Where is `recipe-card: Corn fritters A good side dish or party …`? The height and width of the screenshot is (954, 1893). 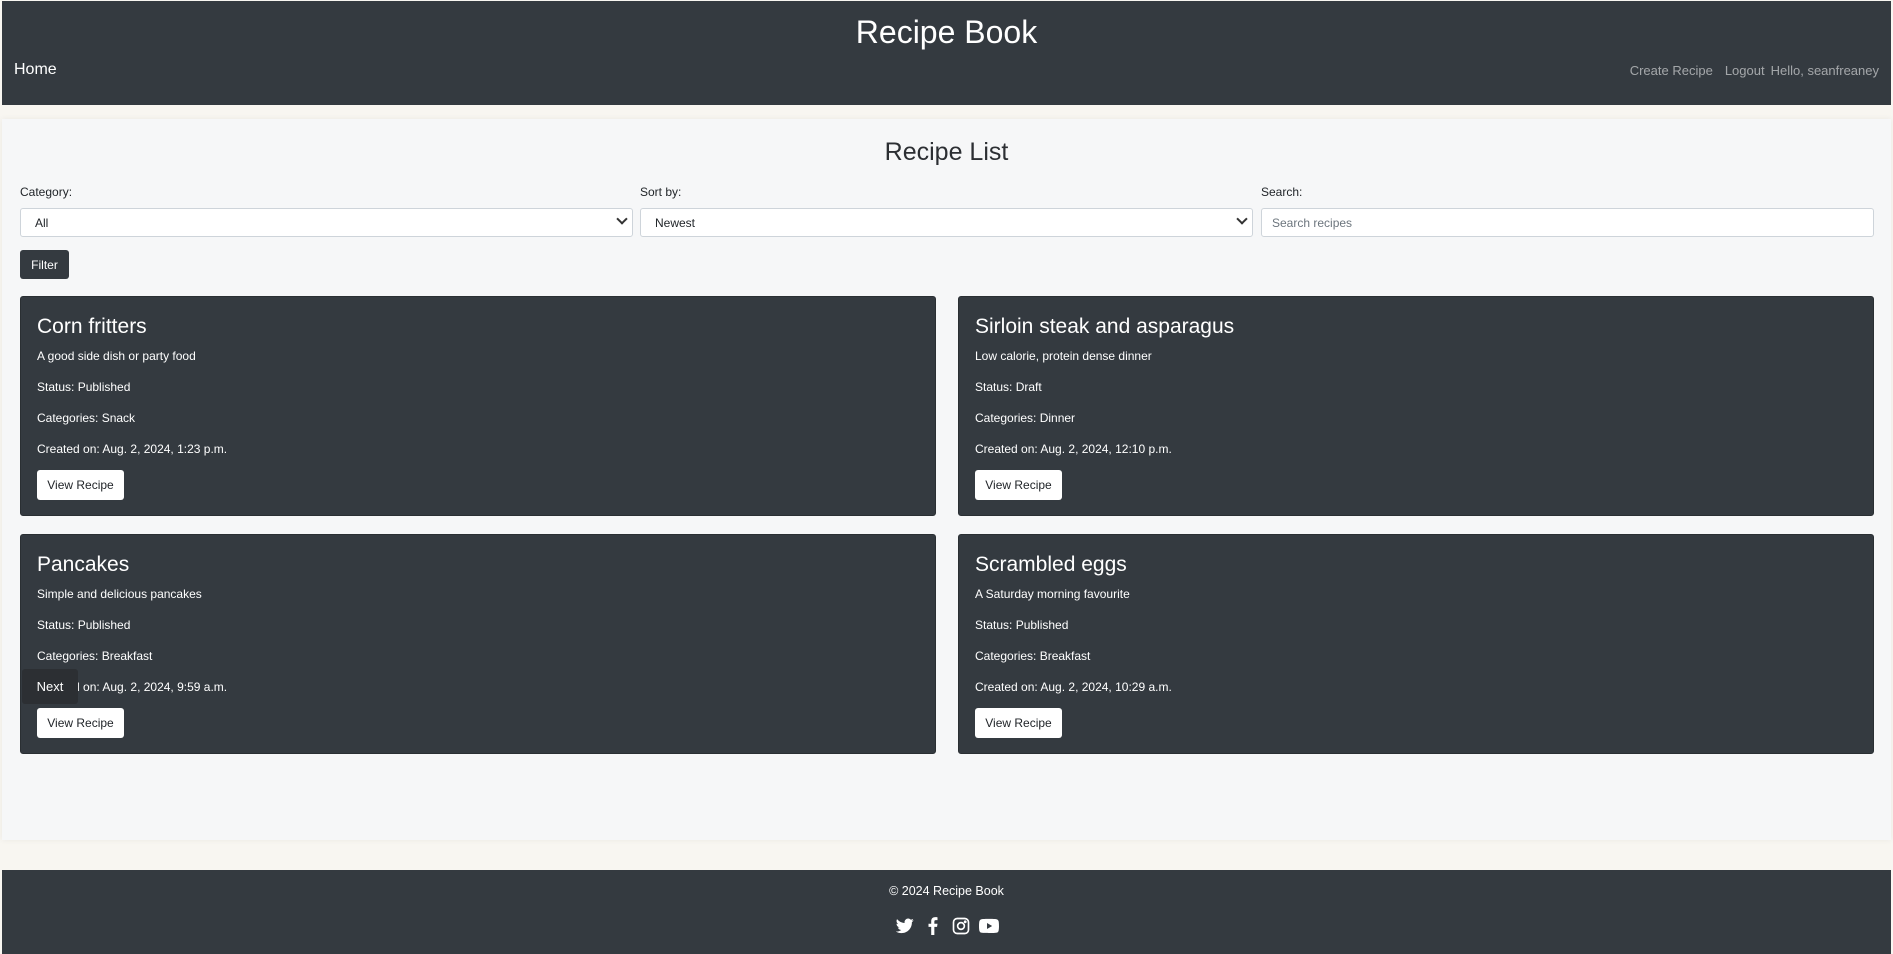
recipe-card: Corn fritters A good side dish or party … is located at coordinates (478, 406).